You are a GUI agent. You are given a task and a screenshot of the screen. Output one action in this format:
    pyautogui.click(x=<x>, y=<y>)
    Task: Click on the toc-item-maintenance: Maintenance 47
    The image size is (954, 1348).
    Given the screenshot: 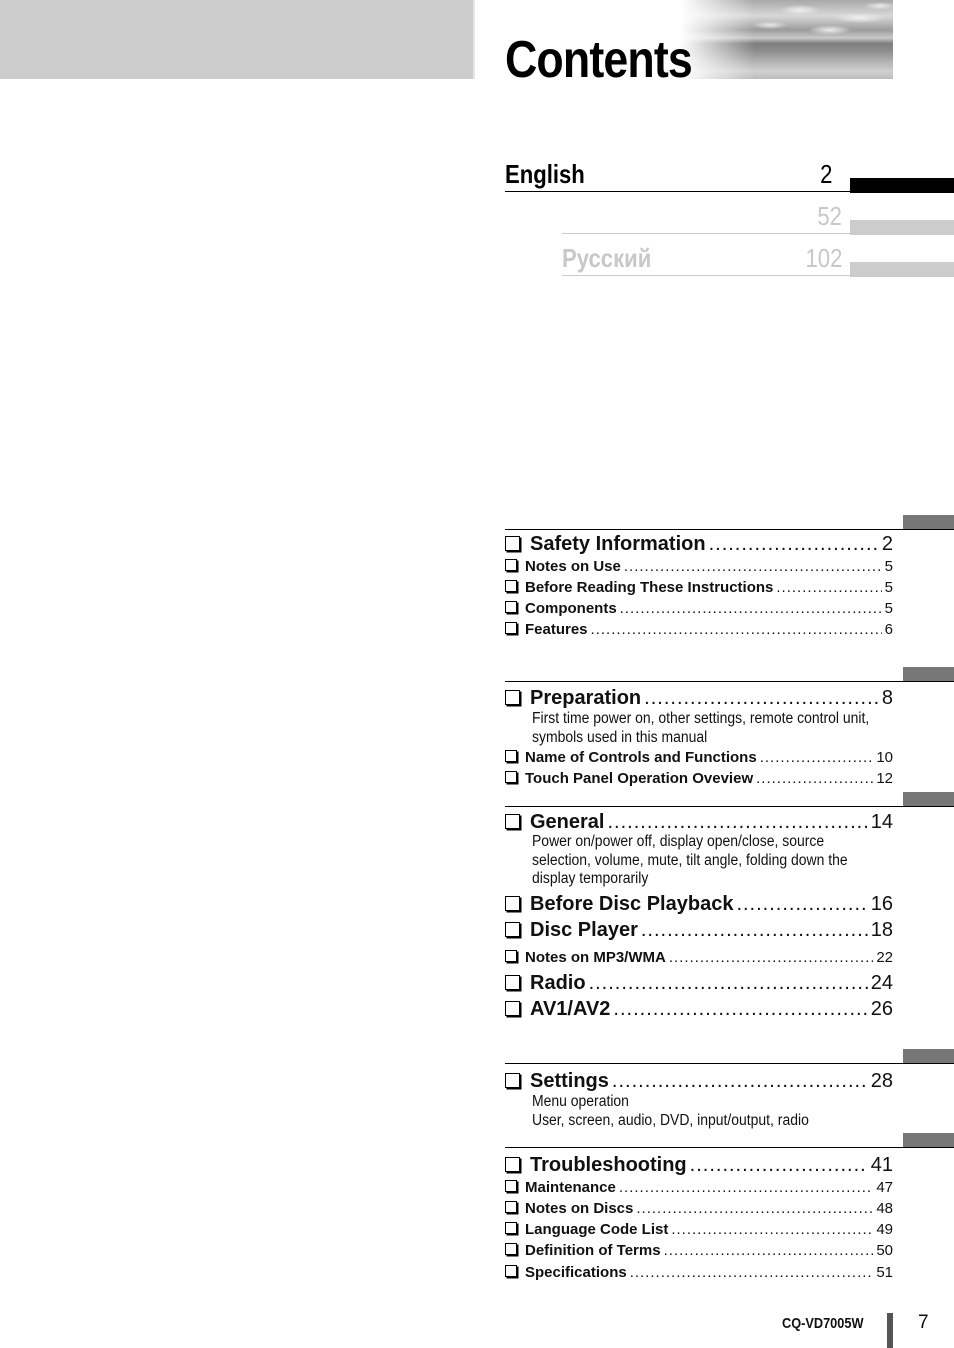 What is the action you would take?
    pyautogui.click(x=699, y=1187)
    